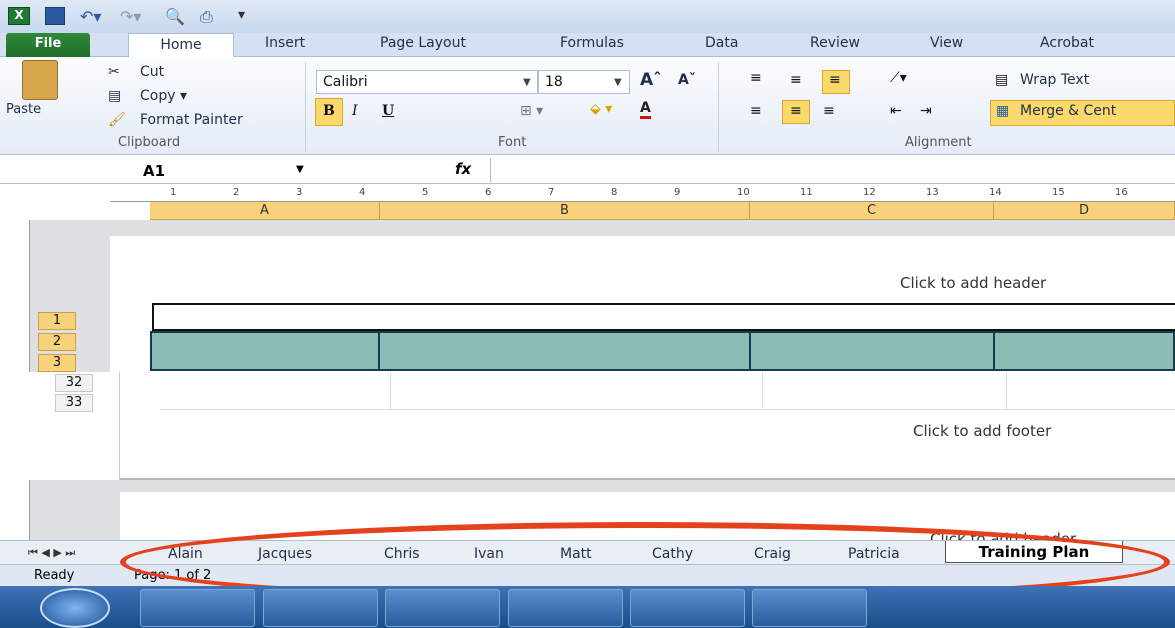 This screenshot has width=1175, height=628. I want to click on row-header-2: 2, so click(57, 342).